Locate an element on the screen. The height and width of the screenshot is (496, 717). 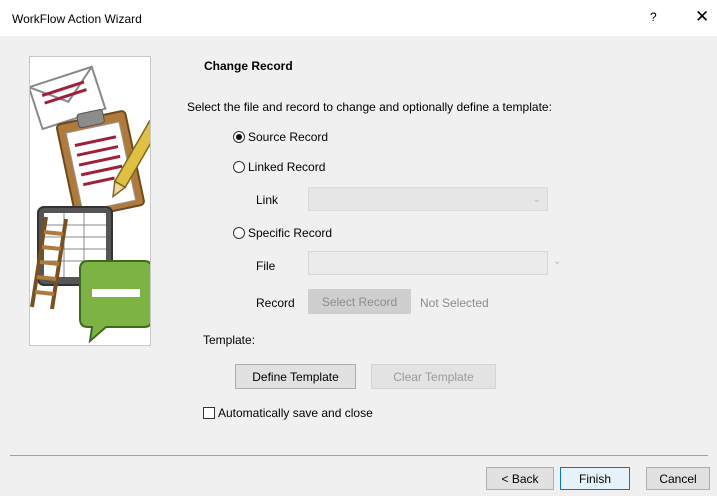
template-label: Template: is located at coordinates (229, 340).